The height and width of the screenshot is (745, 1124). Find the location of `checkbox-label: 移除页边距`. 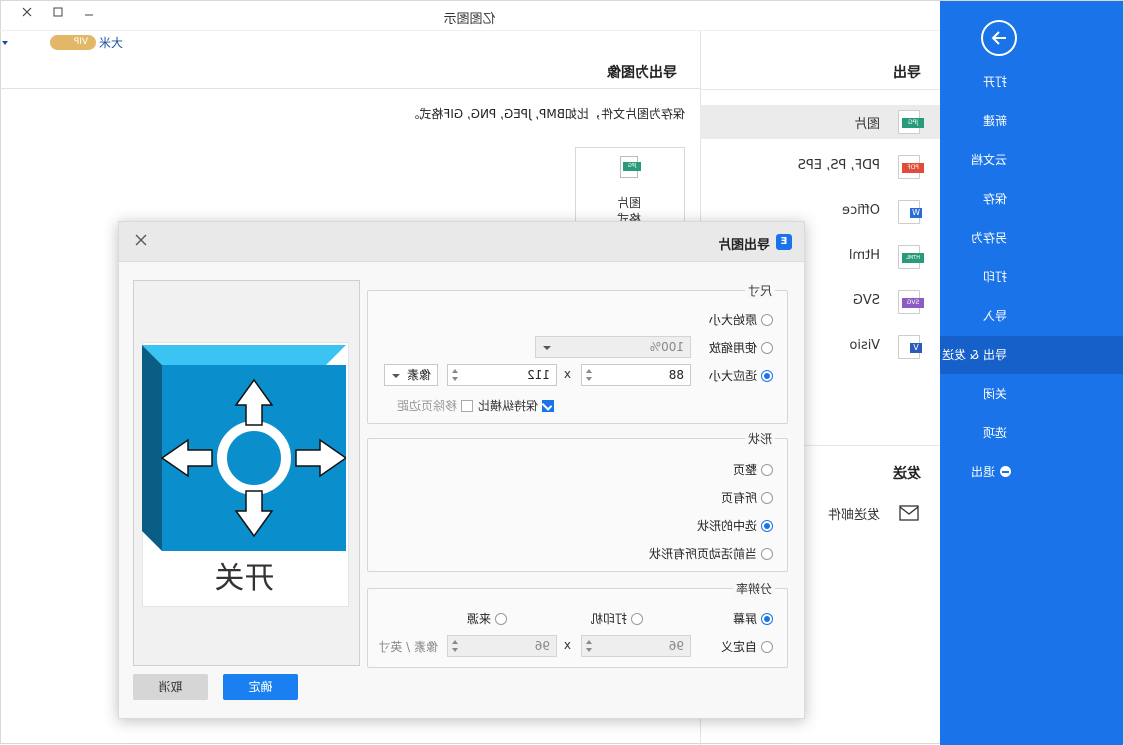

checkbox-label: 移除页边距 is located at coordinates (426, 406).